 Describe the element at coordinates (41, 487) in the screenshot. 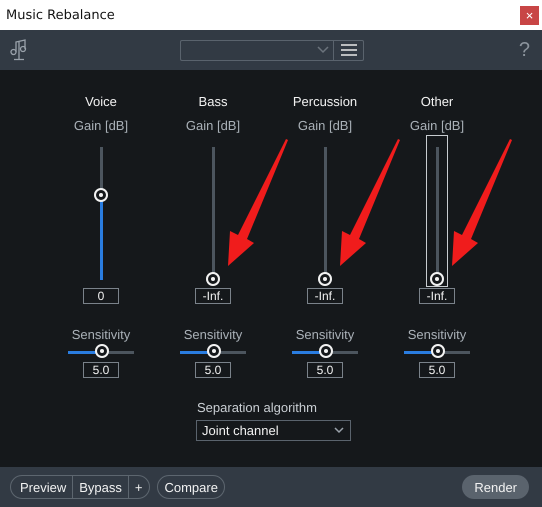

I see `footer-button: Preview` at that location.